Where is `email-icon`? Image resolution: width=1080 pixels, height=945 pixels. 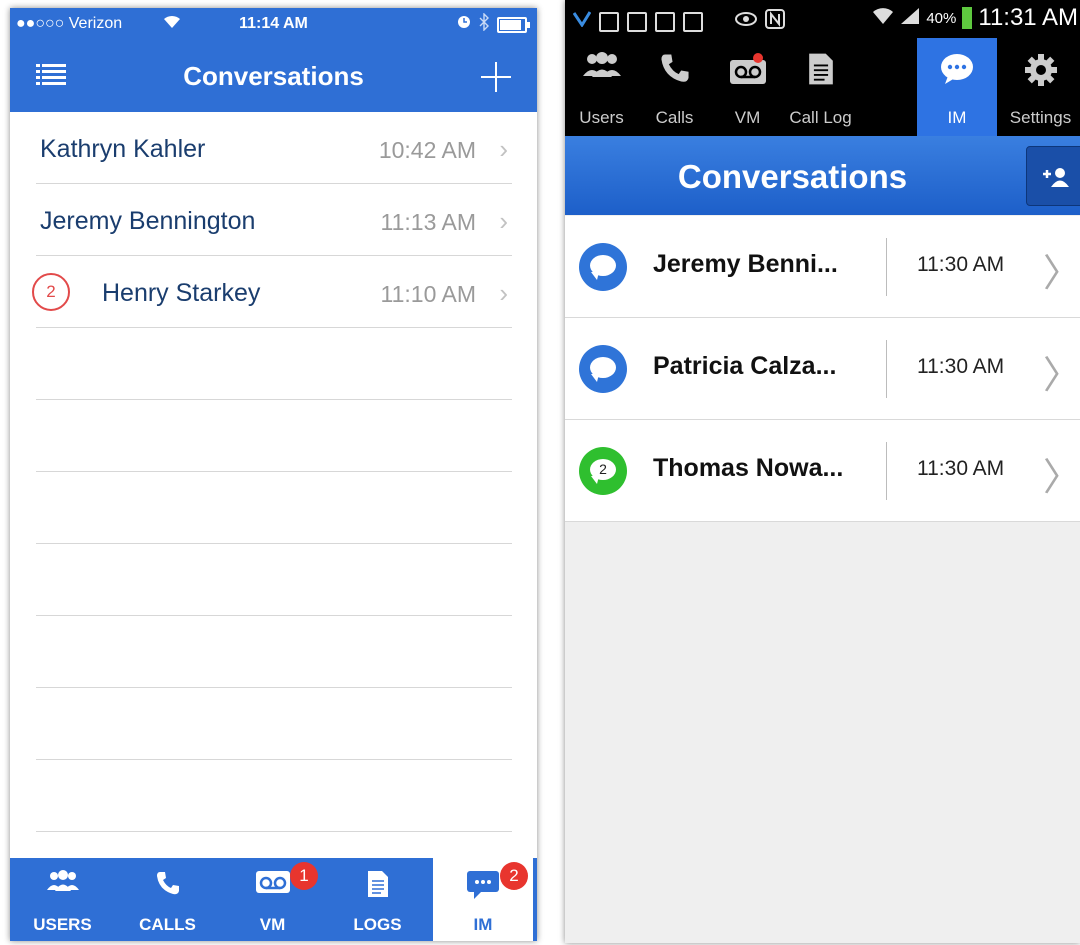
email-icon is located at coordinates (665, 21).